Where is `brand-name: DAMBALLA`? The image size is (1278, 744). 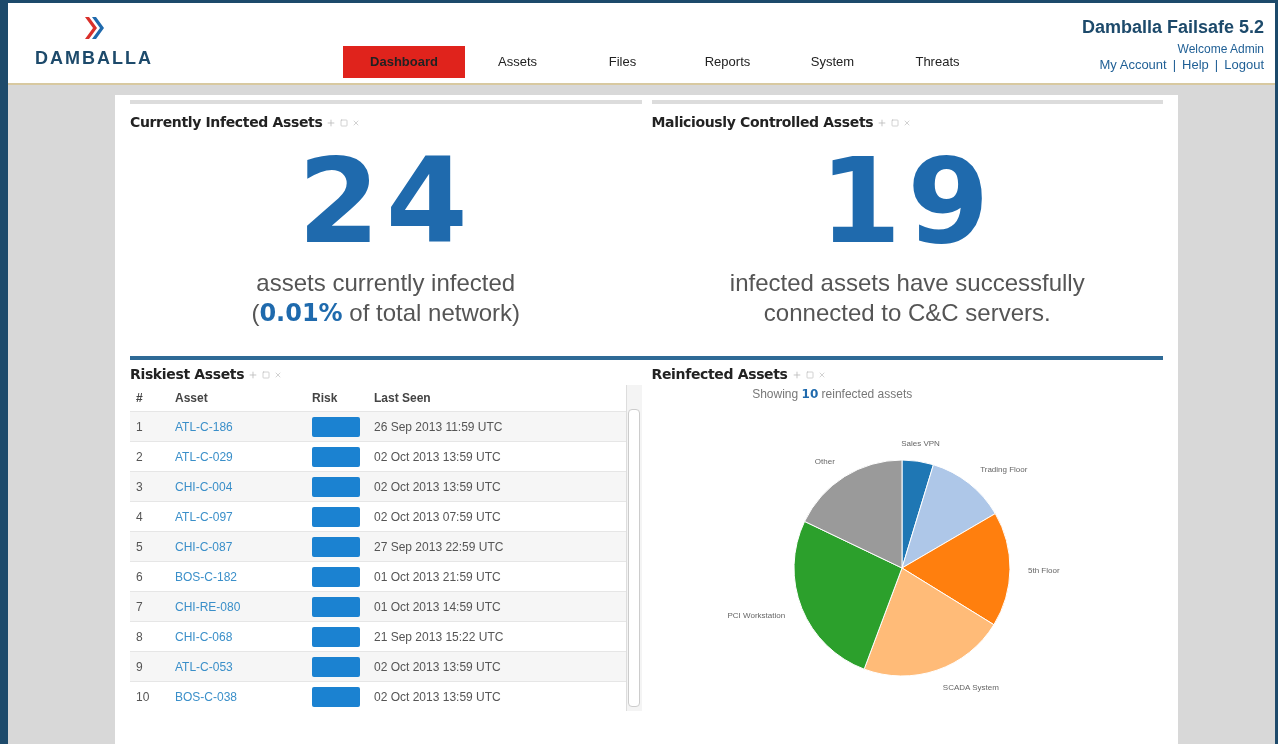 brand-name: DAMBALLA is located at coordinates (94, 58).